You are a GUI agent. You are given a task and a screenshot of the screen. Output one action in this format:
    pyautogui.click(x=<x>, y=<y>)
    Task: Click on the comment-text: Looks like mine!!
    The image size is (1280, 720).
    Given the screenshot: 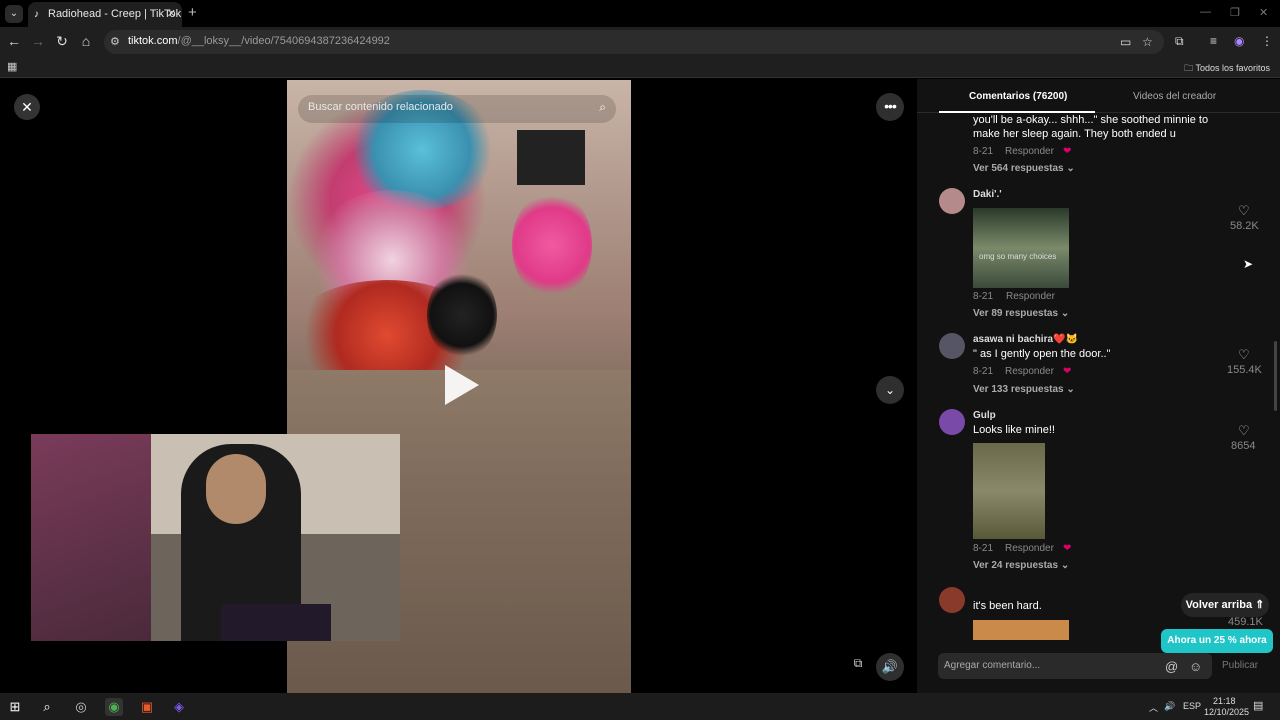 What is the action you would take?
    pyautogui.click(x=1014, y=430)
    